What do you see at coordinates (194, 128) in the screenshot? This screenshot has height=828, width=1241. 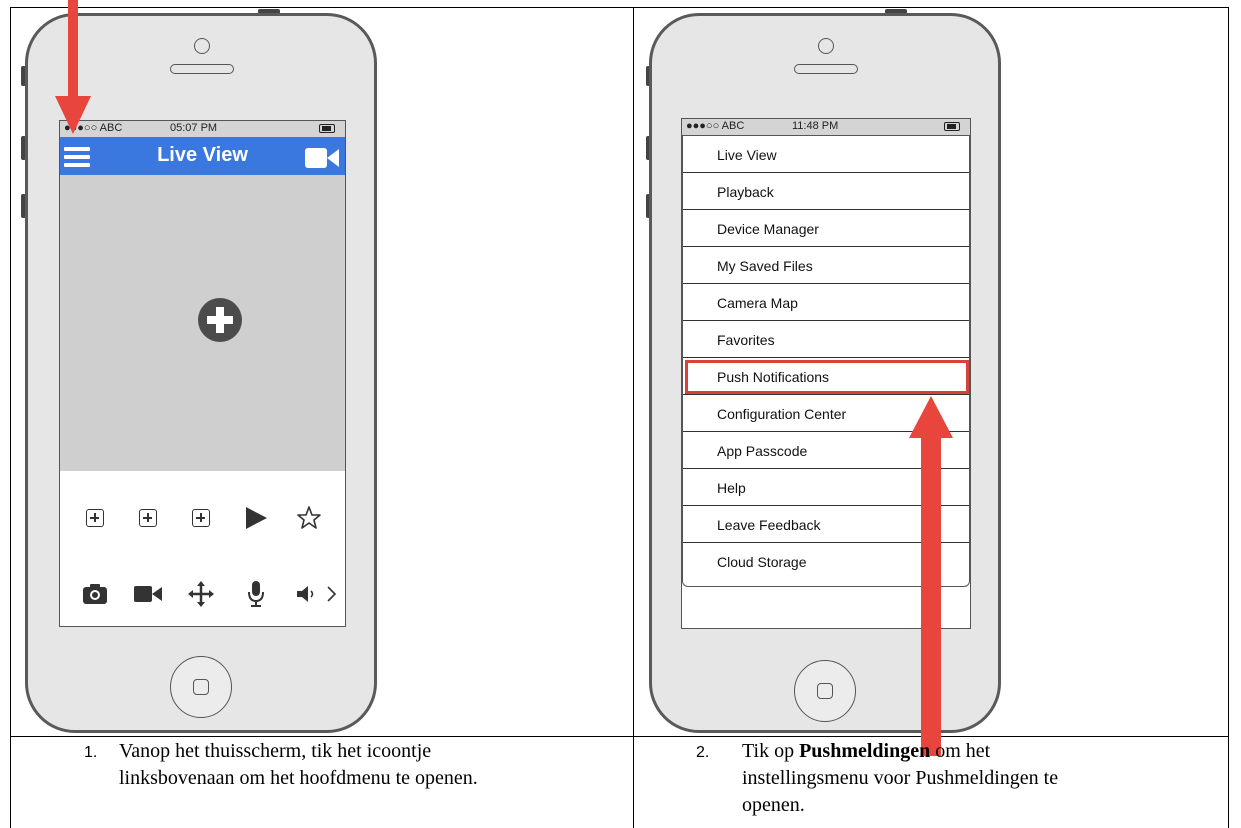 I see `clock: 05:07 PM` at bounding box center [194, 128].